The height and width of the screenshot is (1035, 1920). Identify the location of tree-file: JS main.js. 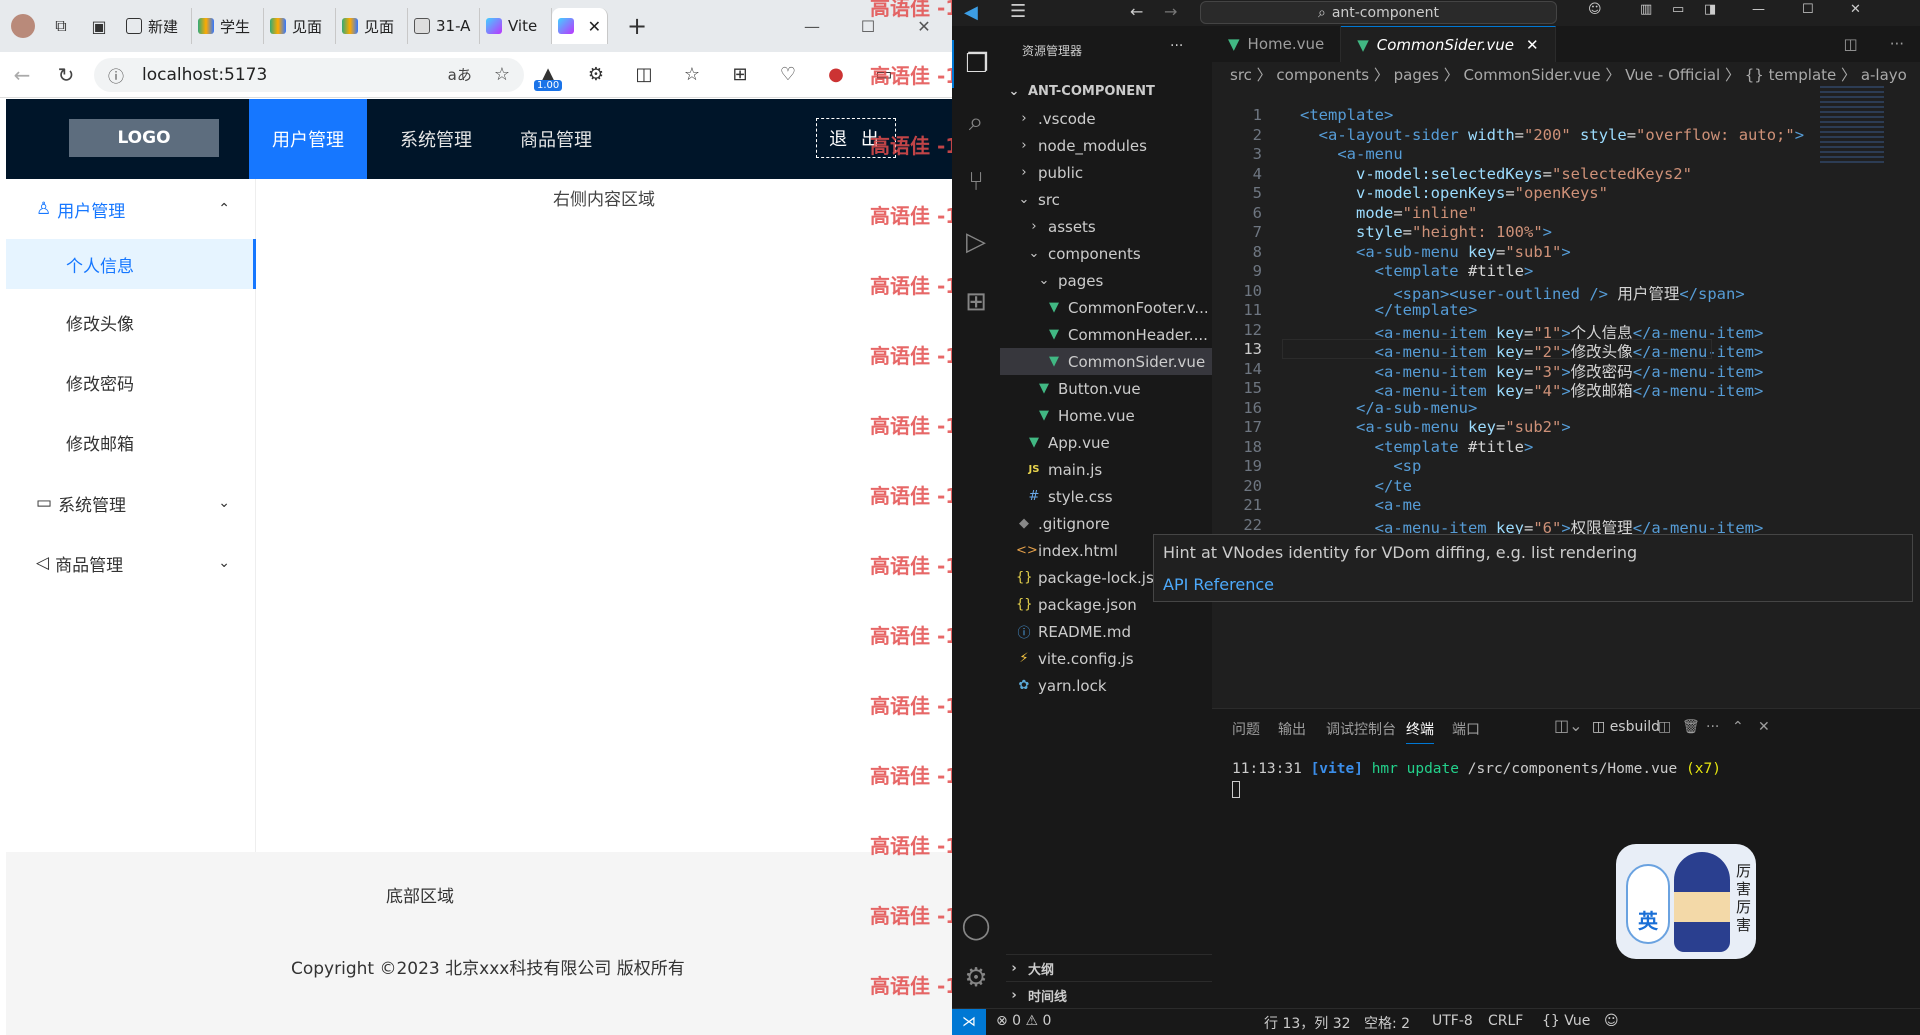
(1064, 469).